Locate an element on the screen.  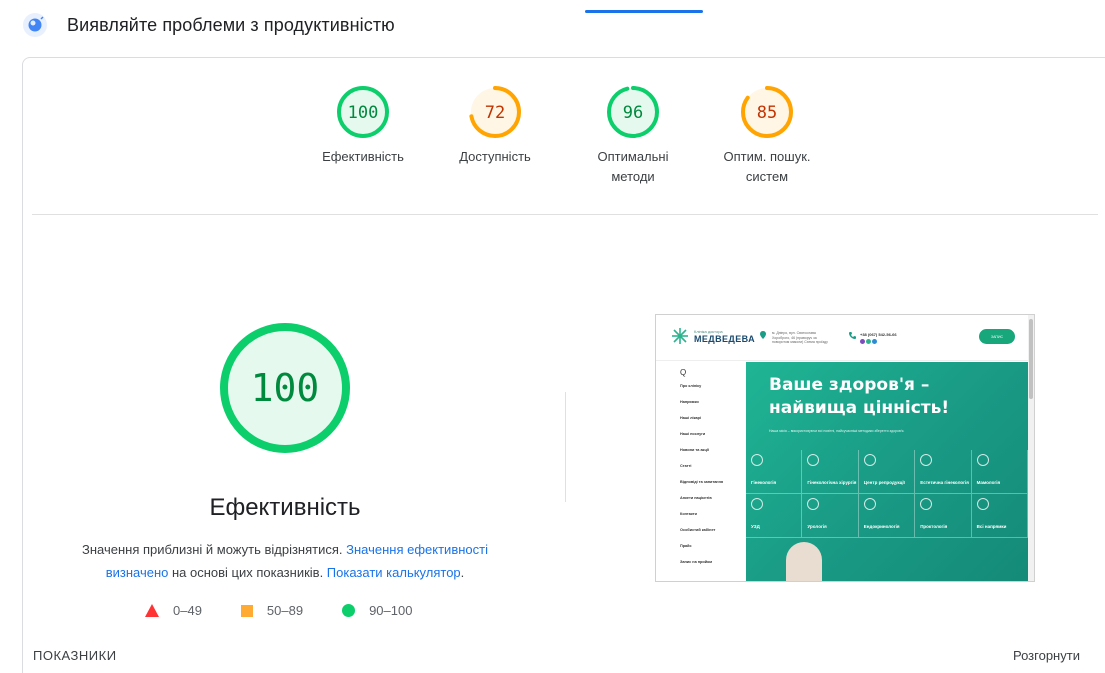
section-header: Виявляйте проблеми з продуктивністю is located at coordinates (208, 25).